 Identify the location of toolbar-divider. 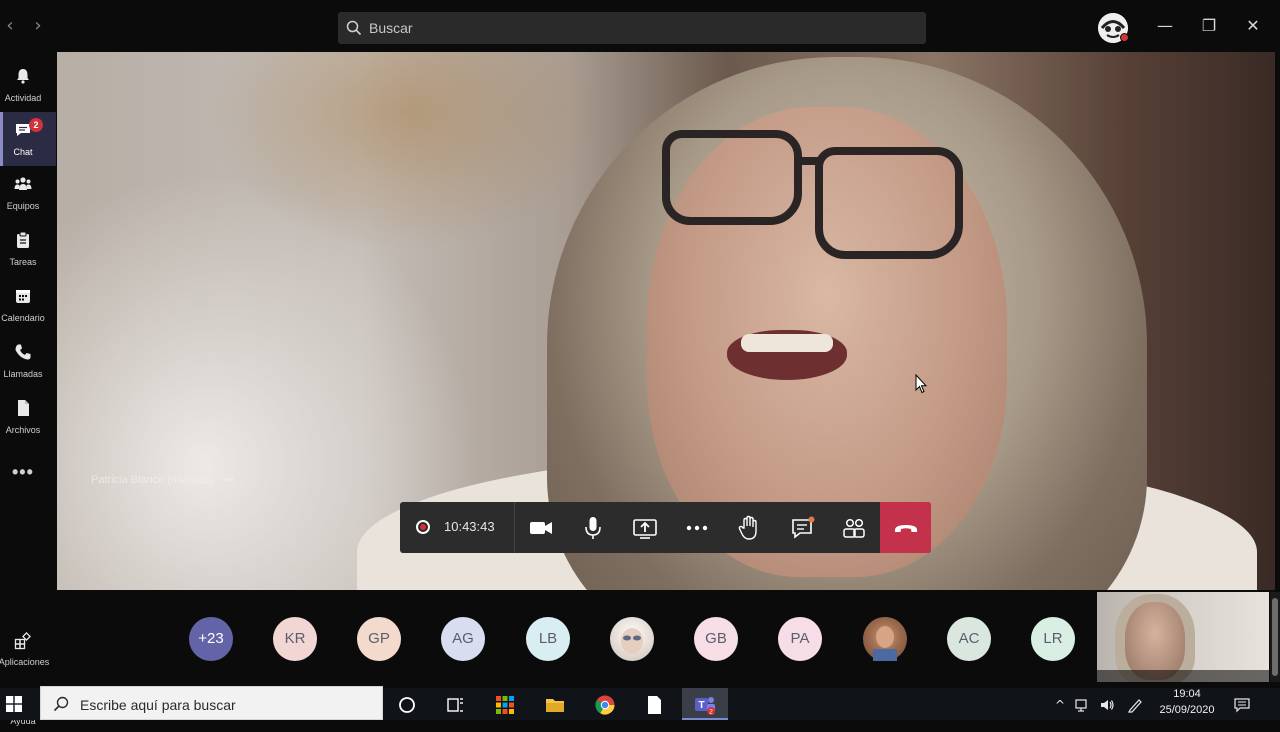
(514, 527).